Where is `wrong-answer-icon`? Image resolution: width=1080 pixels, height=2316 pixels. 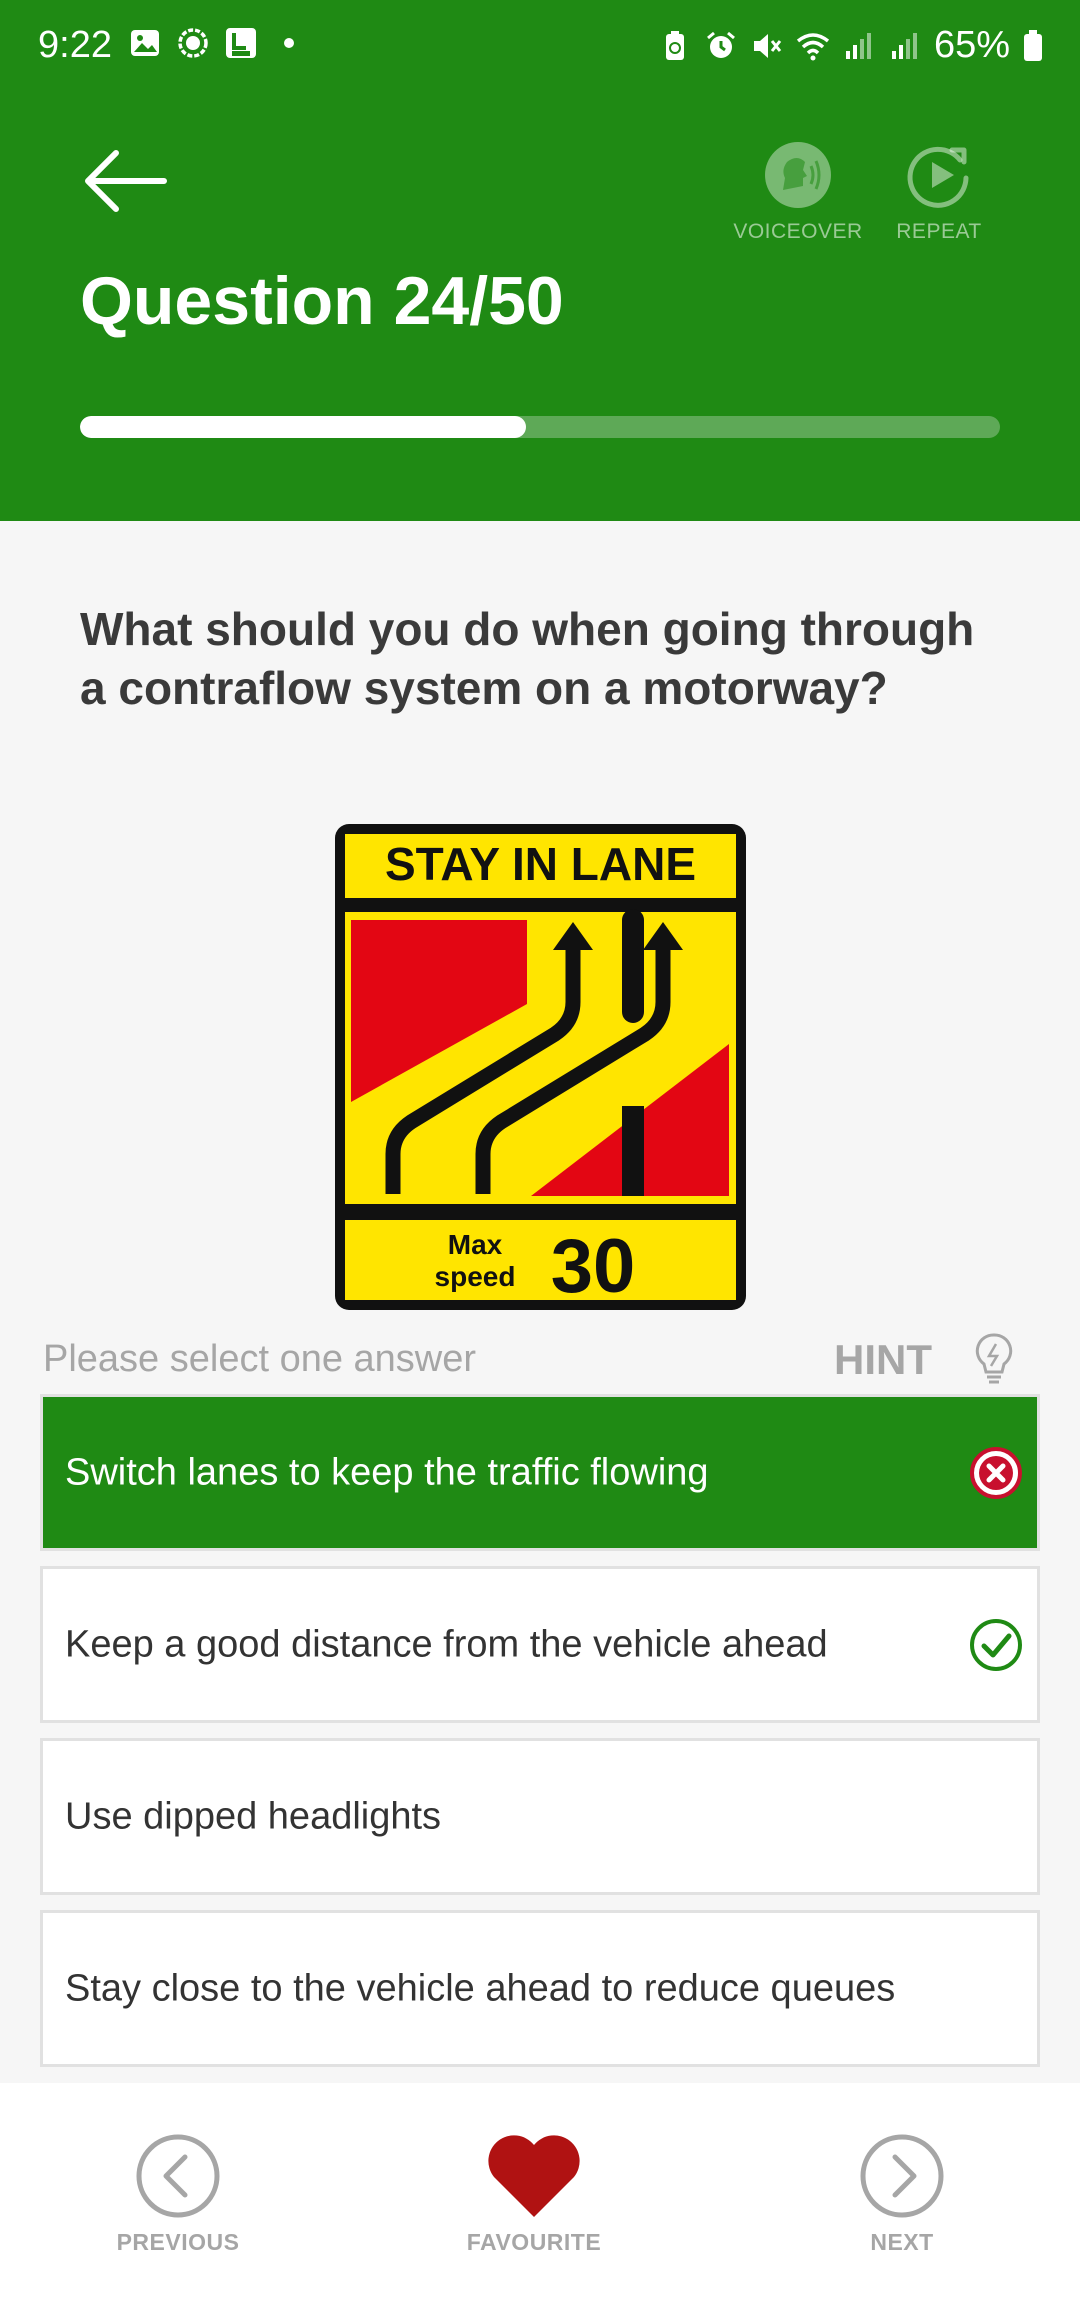 wrong-answer-icon is located at coordinates (996, 1472).